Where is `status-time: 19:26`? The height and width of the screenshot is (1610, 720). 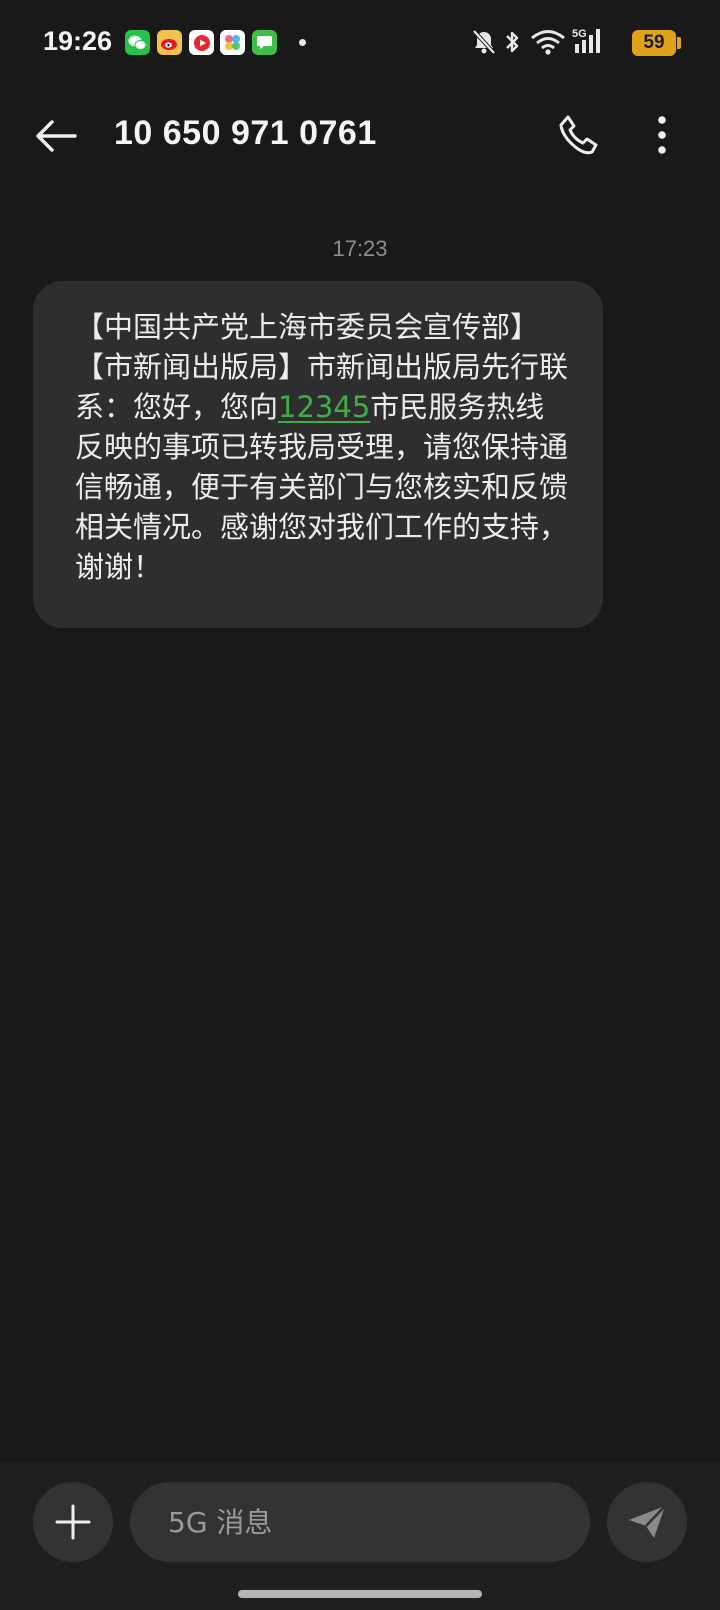
status-time: 19:26 is located at coordinates (78, 41).